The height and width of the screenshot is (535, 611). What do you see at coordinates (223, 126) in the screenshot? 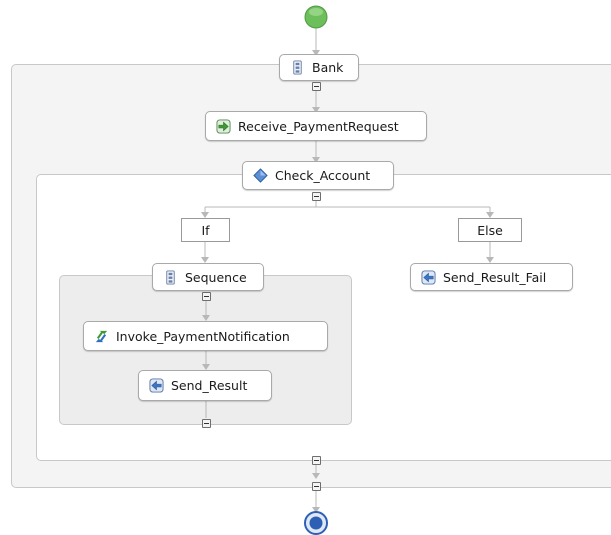
I see `receive-icon` at bounding box center [223, 126].